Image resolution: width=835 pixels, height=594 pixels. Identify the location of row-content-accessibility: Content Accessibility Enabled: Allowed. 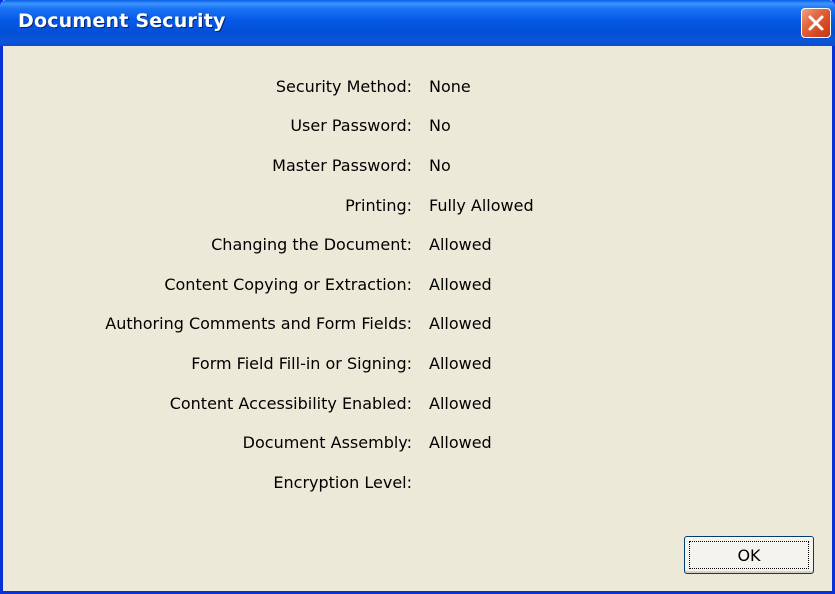
(417, 406).